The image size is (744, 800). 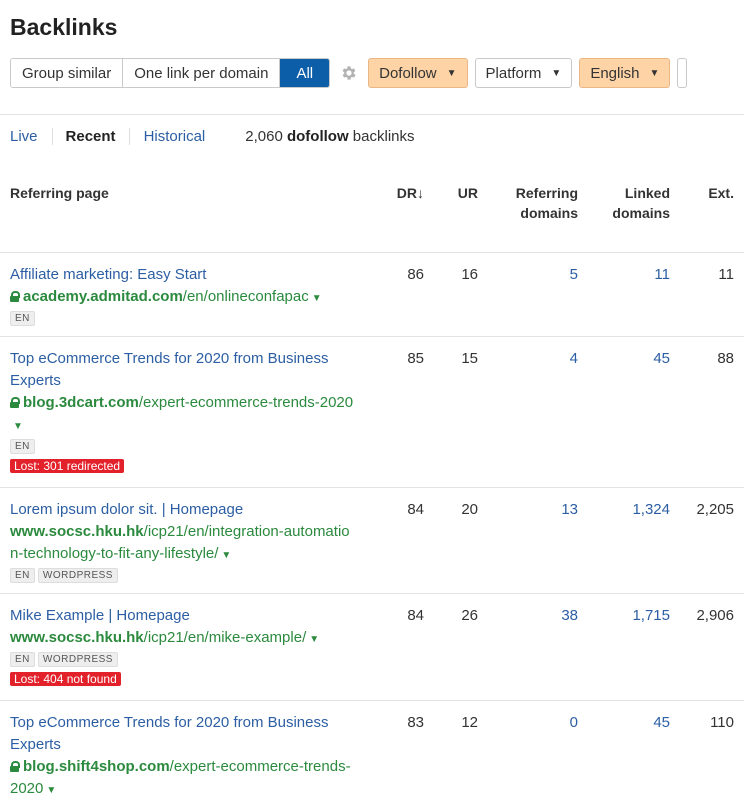 I want to click on col-ur: UR, so click(x=461, y=211).